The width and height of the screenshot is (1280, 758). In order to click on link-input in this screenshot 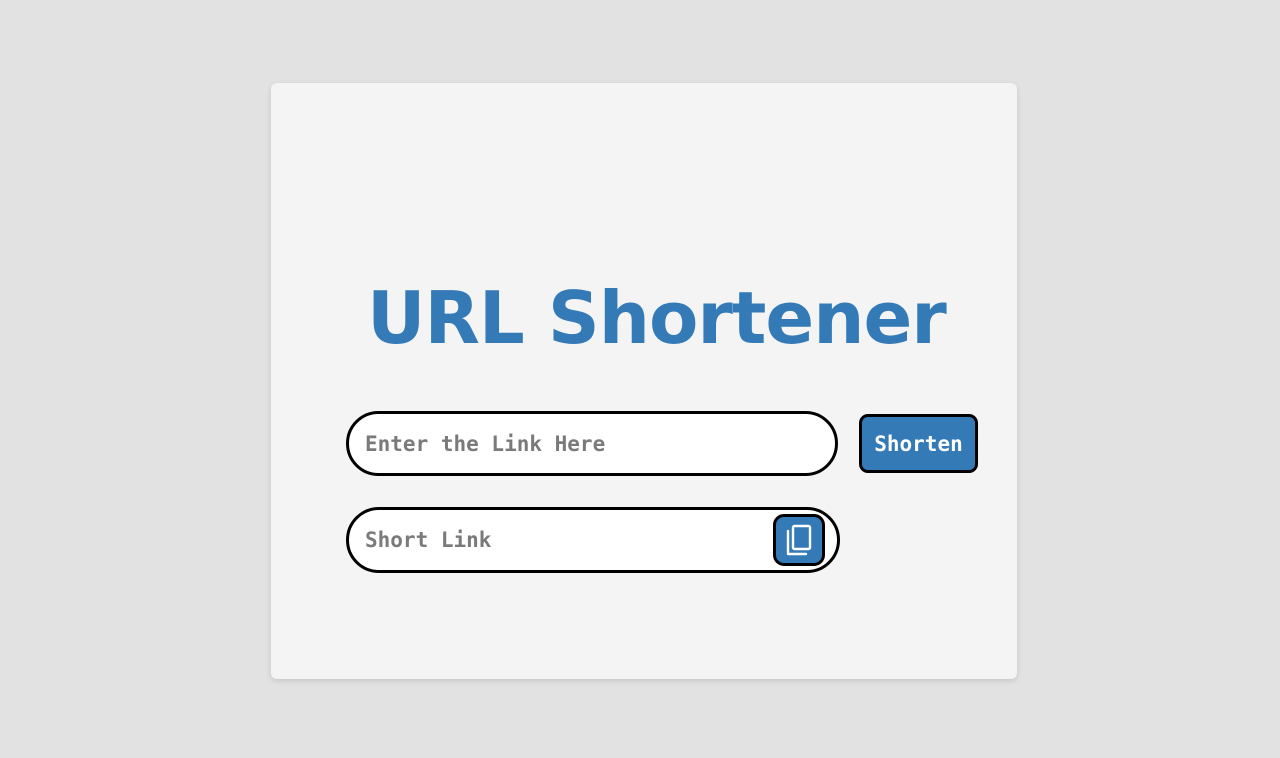, I will do `click(592, 443)`.